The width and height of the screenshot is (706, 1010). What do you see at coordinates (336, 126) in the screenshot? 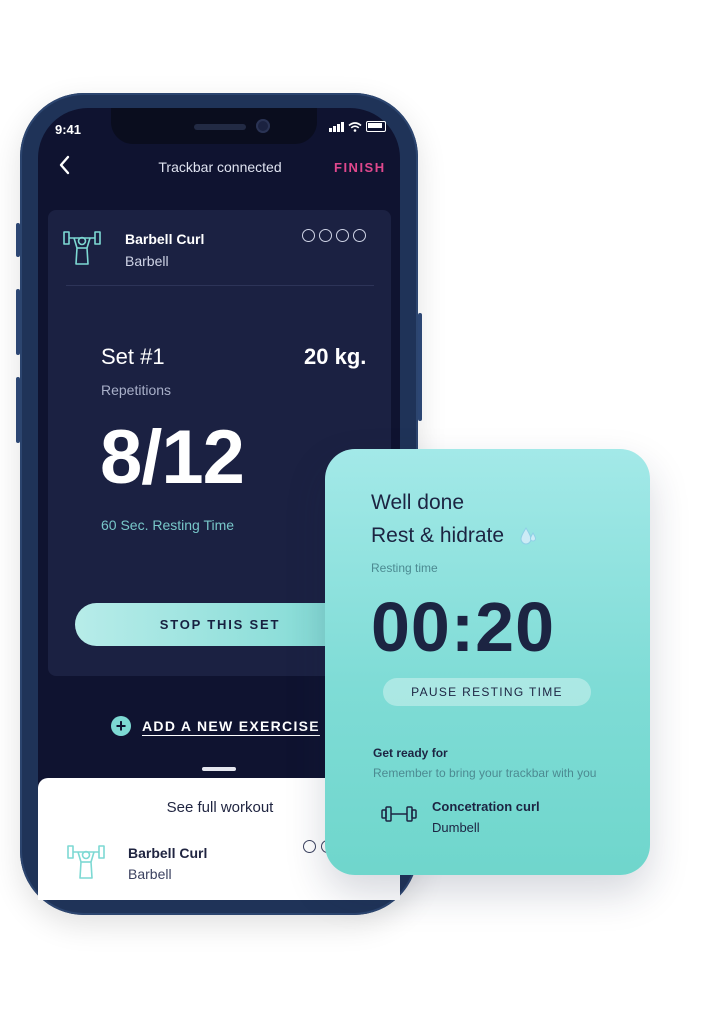
I see `signal-icon` at bounding box center [336, 126].